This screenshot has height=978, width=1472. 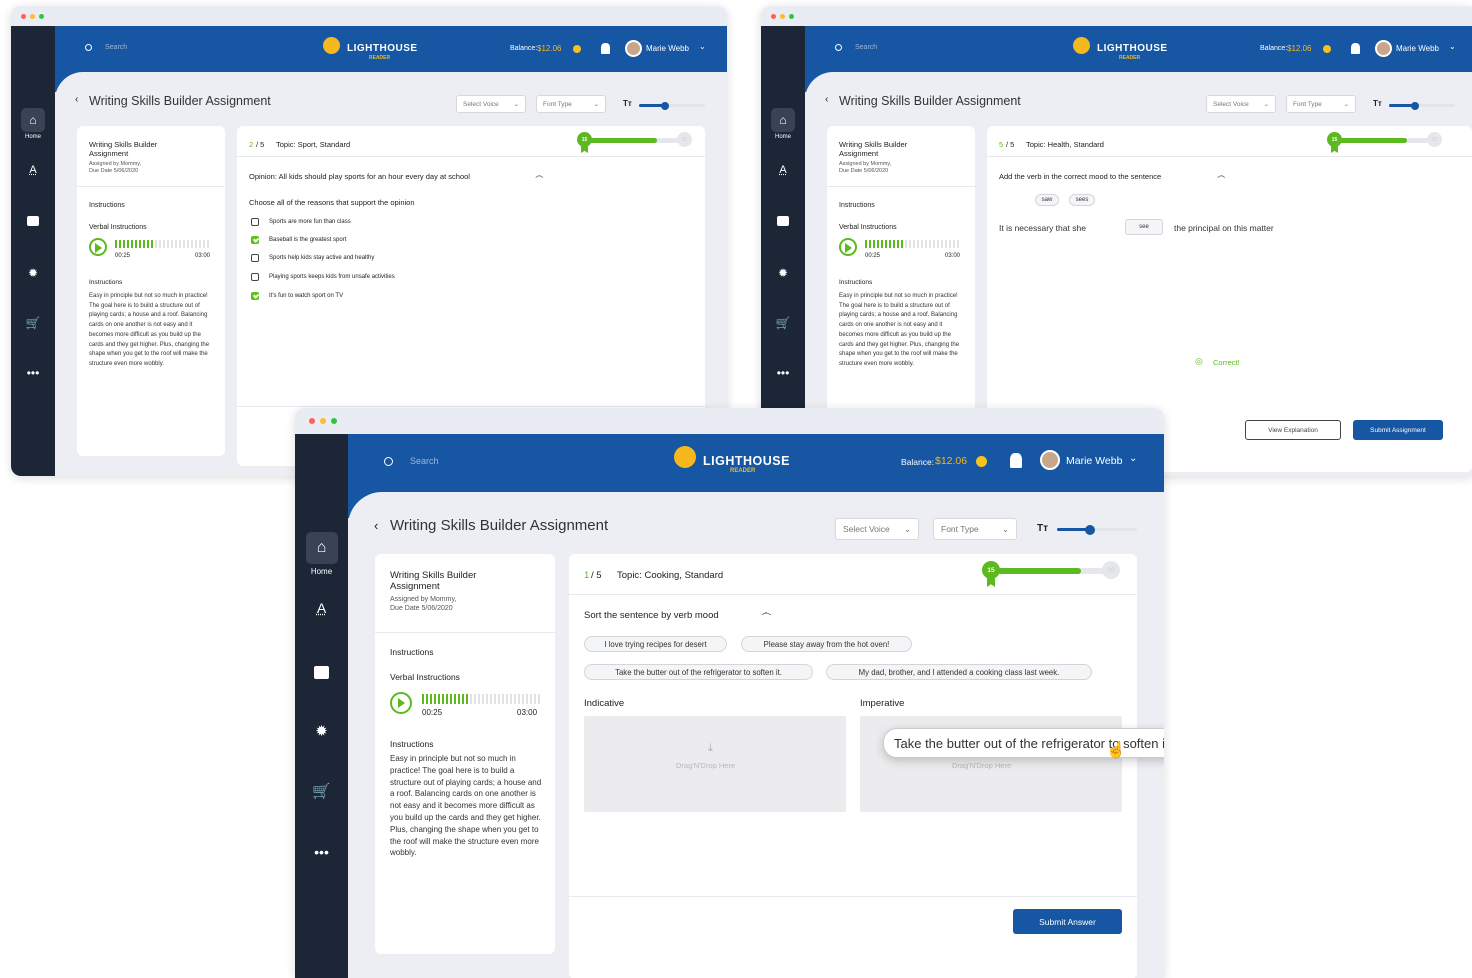 I want to click on cart-icon: 🛒, so click(x=321, y=791).